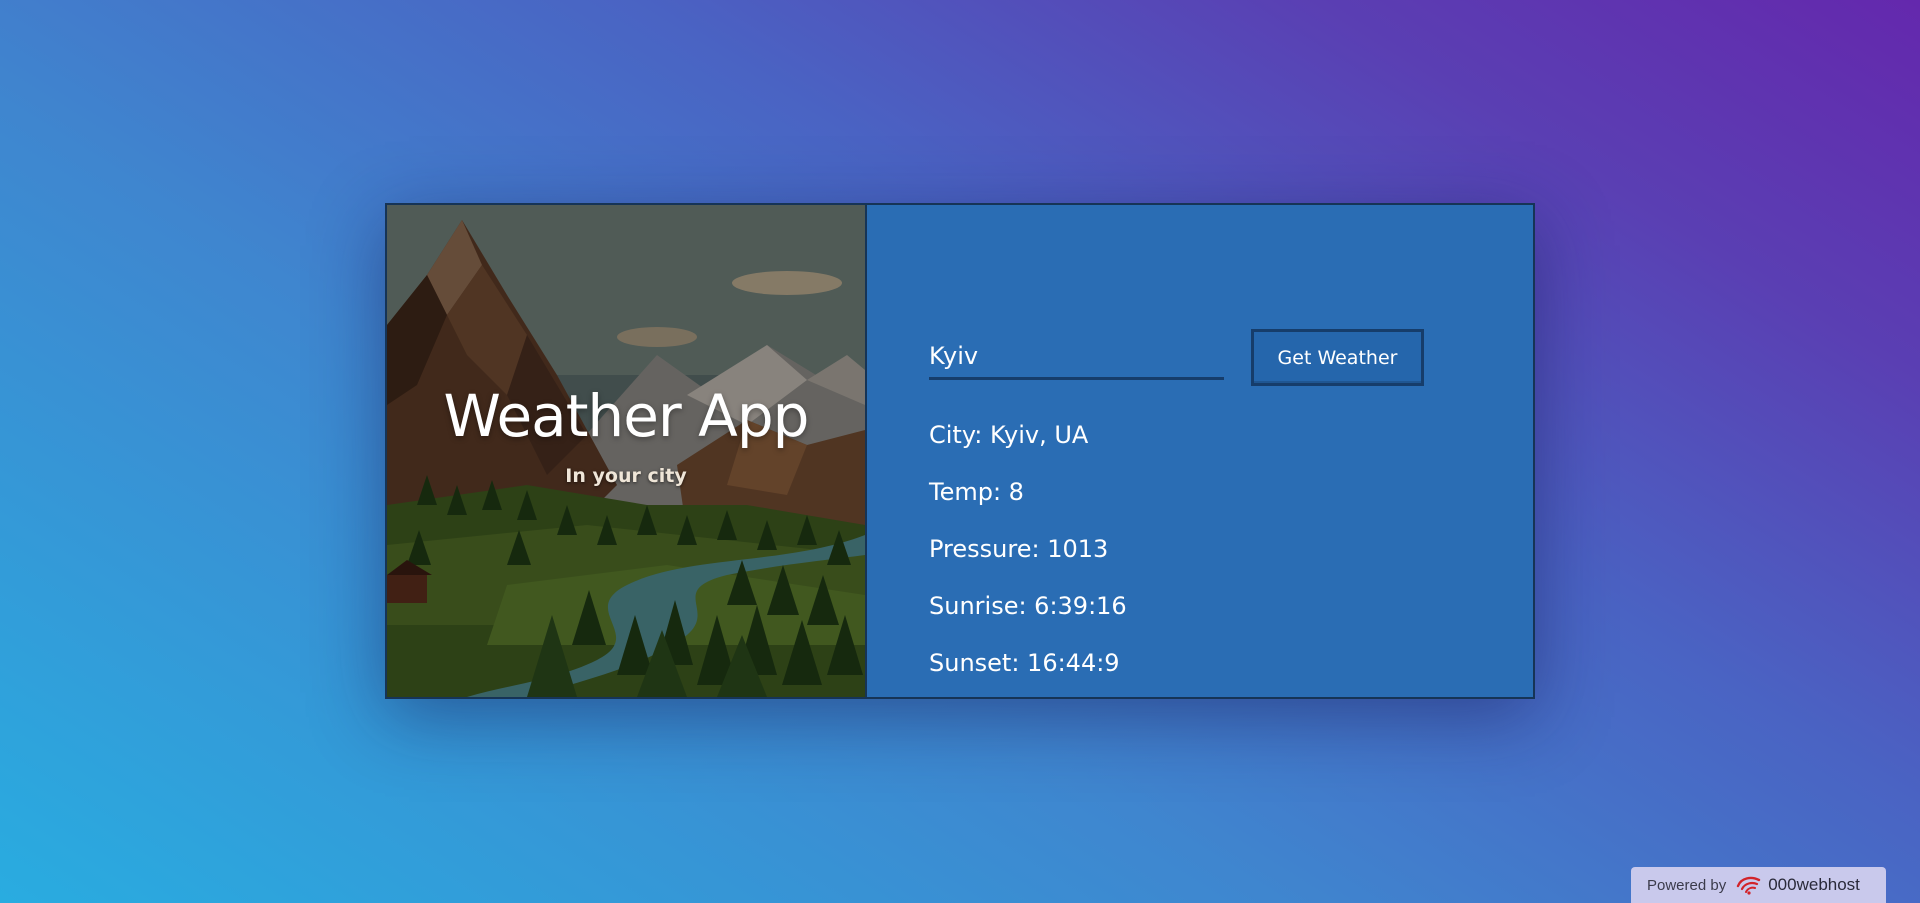 This screenshot has width=1920, height=903. What do you see at coordinates (1024, 663) in the screenshot?
I see `sunset-result: Sunset: 16:44:9` at bounding box center [1024, 663].